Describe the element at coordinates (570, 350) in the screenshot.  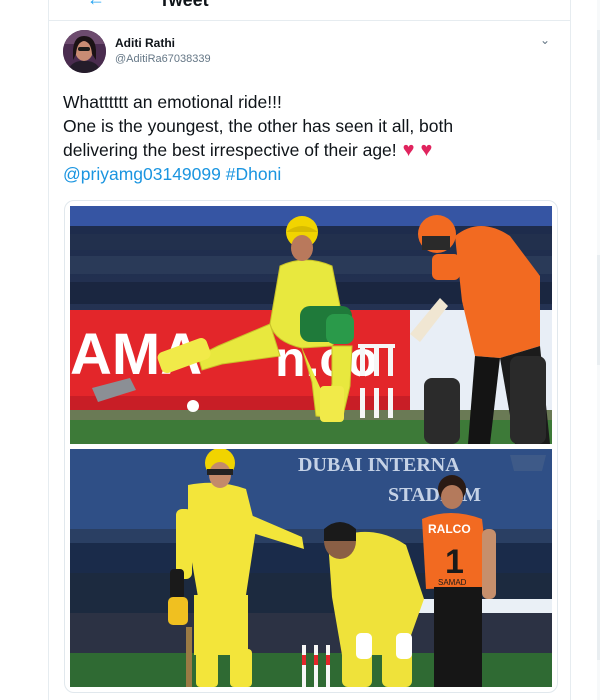
I see `timeline-right-border` at that location.